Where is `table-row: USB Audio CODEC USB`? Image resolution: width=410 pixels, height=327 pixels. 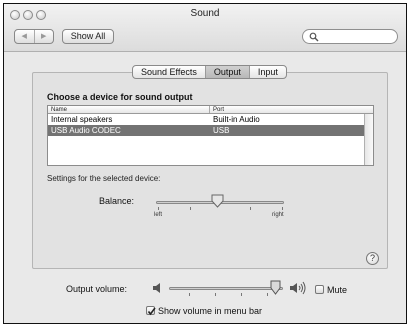 table-row: USB Audio CODEC USB is located at coordinates (206, 130).